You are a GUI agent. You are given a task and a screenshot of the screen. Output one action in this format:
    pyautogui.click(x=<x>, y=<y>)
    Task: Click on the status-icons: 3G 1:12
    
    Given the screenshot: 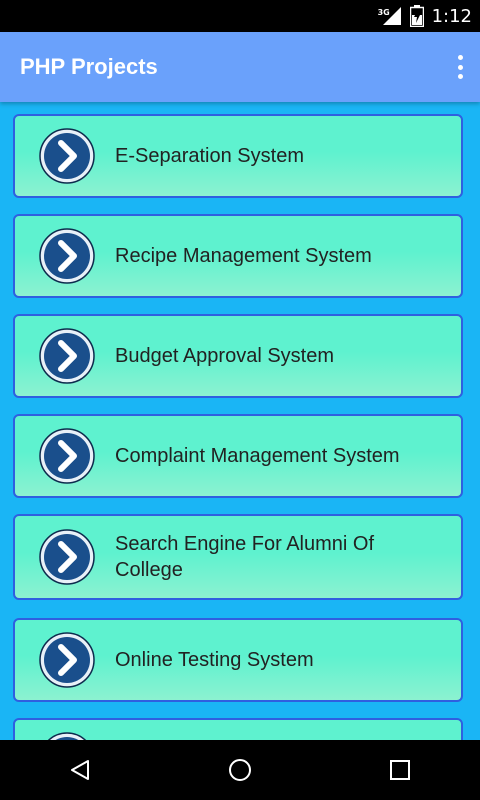 What is the action you would take?
    pyautogui.click(x=424, y=16)
    